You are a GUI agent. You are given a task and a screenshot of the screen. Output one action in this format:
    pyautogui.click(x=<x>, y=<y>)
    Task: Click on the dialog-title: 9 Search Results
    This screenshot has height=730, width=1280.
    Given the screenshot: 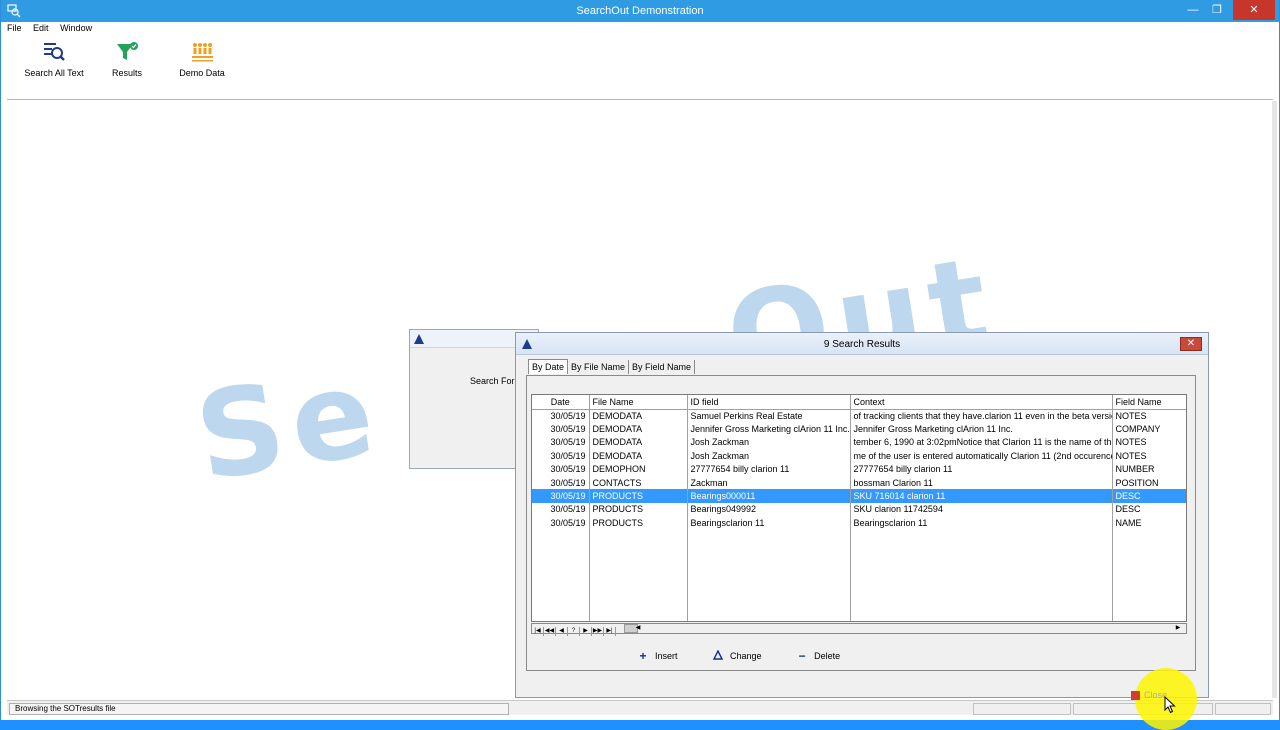 What is the action you would take?
    pyautogui.click(x=862, y=344)
    